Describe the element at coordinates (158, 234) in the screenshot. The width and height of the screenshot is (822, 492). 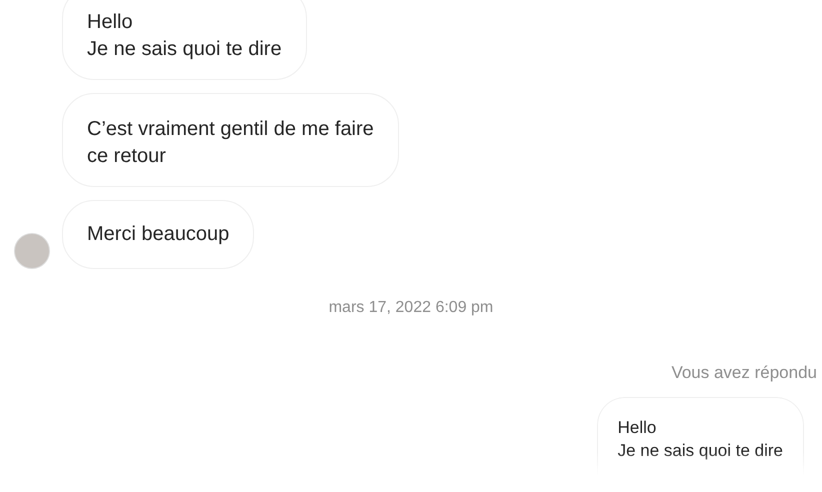
I see `message-bubble: Merci beaucoup` at that location.